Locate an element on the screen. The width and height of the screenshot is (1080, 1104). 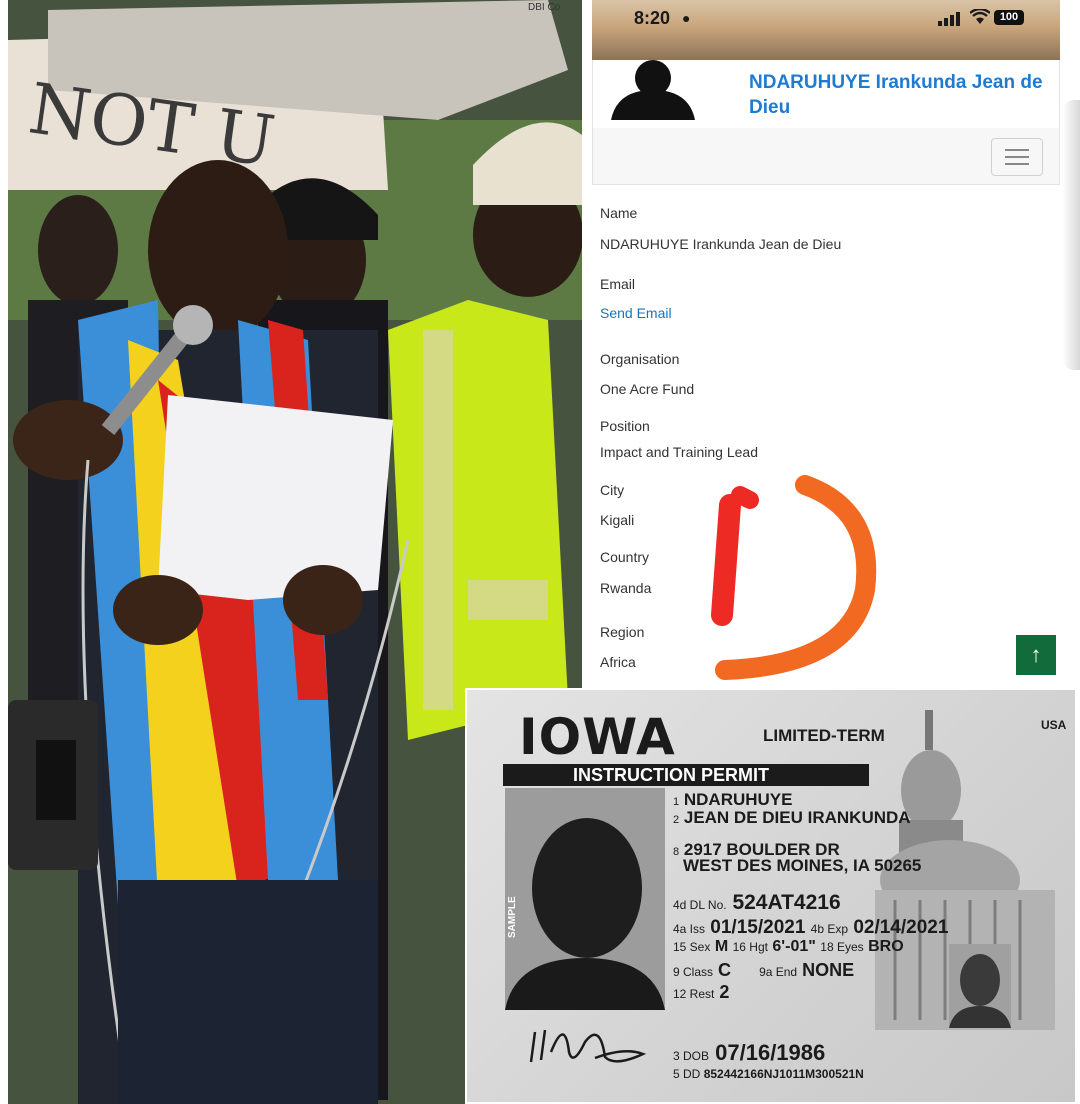
license-sex: M is located at coordinates (721, 946).